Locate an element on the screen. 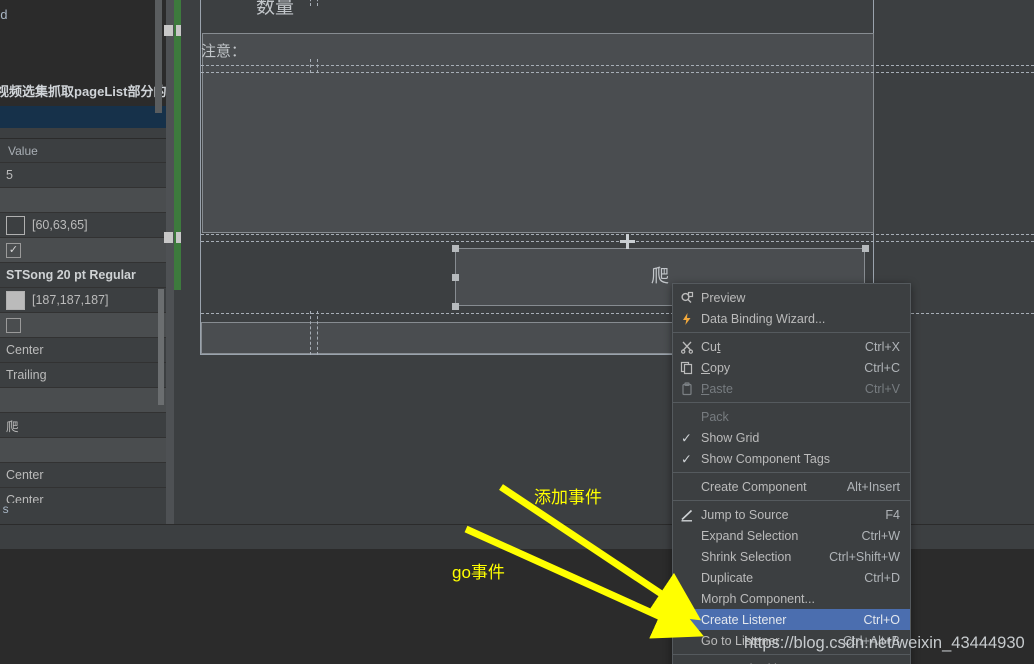  menu-item-label: Jump to Source is located at coordinates (745, 514).